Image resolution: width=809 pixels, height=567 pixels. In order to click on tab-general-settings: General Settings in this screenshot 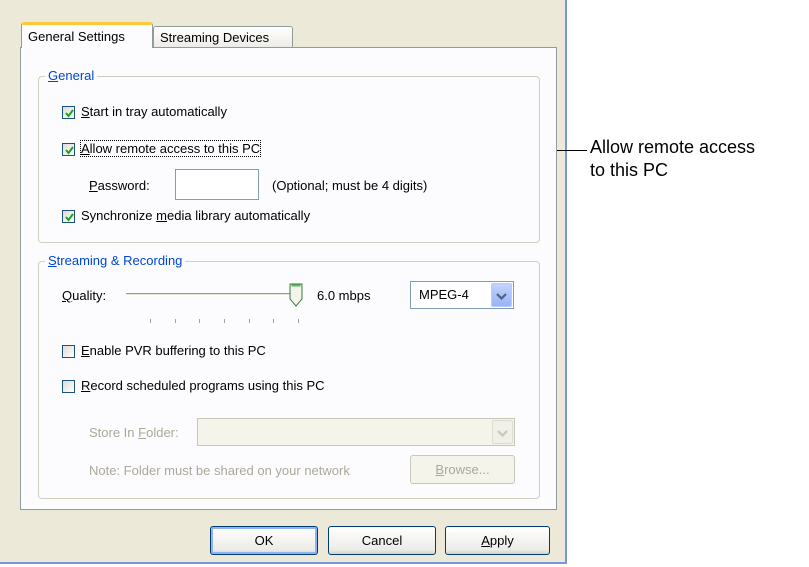, I will do `click(87, 35)`.